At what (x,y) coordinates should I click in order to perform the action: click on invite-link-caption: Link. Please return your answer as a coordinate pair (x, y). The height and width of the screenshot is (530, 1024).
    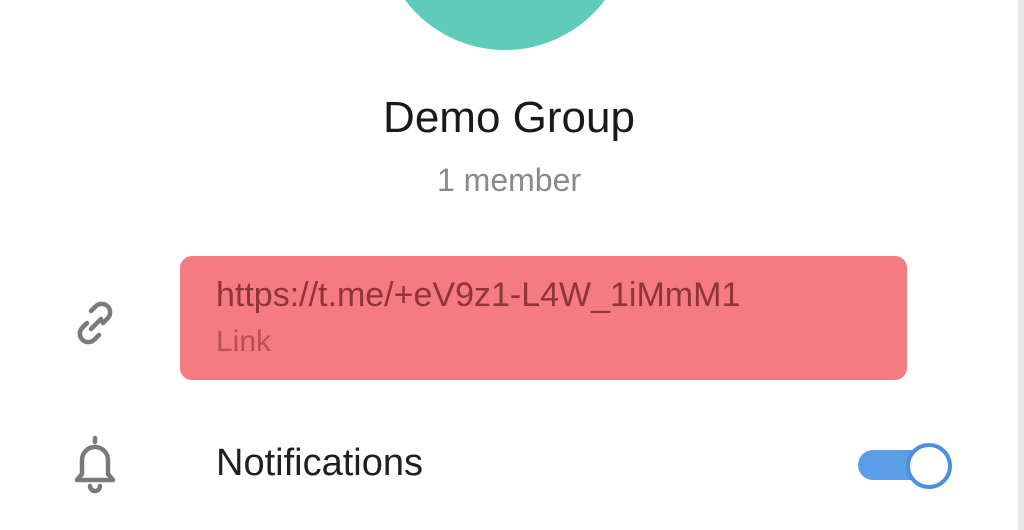
    Looking at the image, I should click on (244, 341).